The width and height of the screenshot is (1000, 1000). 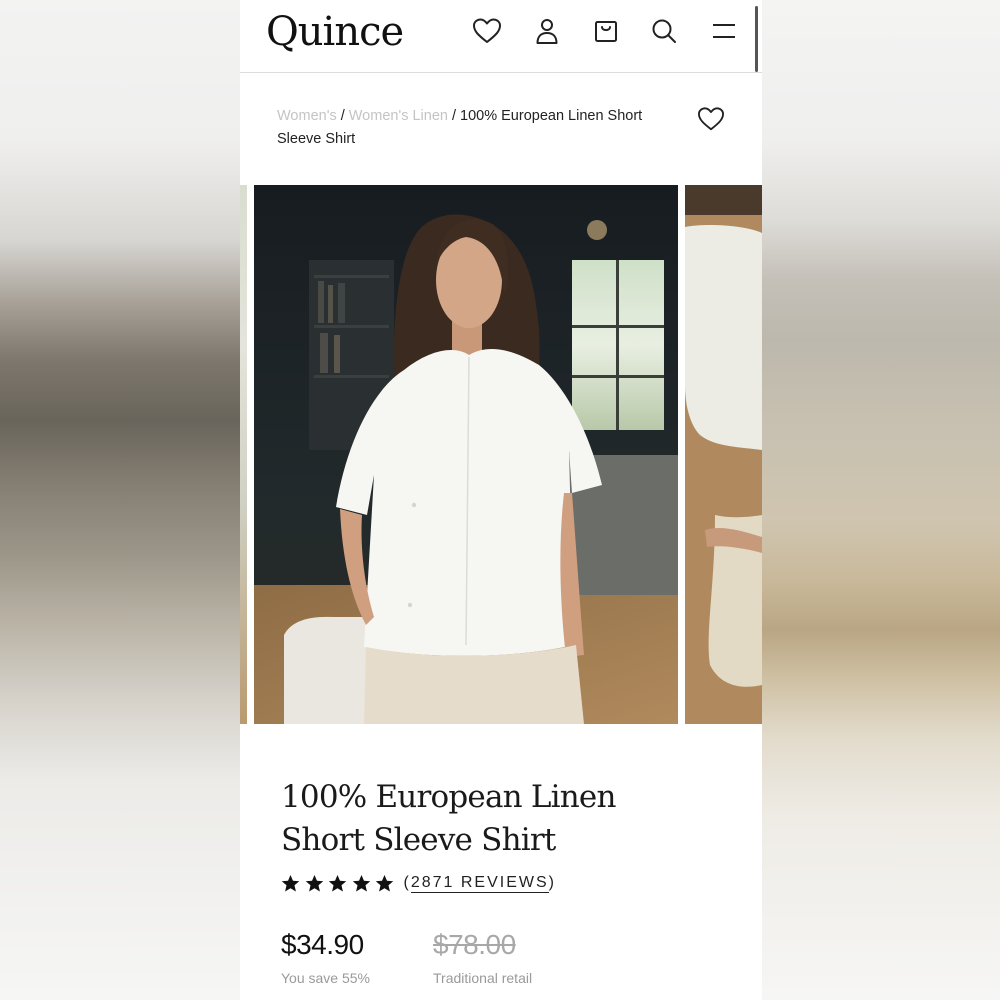 I want to click on previous-slide-image, so click(x=243, y=454).